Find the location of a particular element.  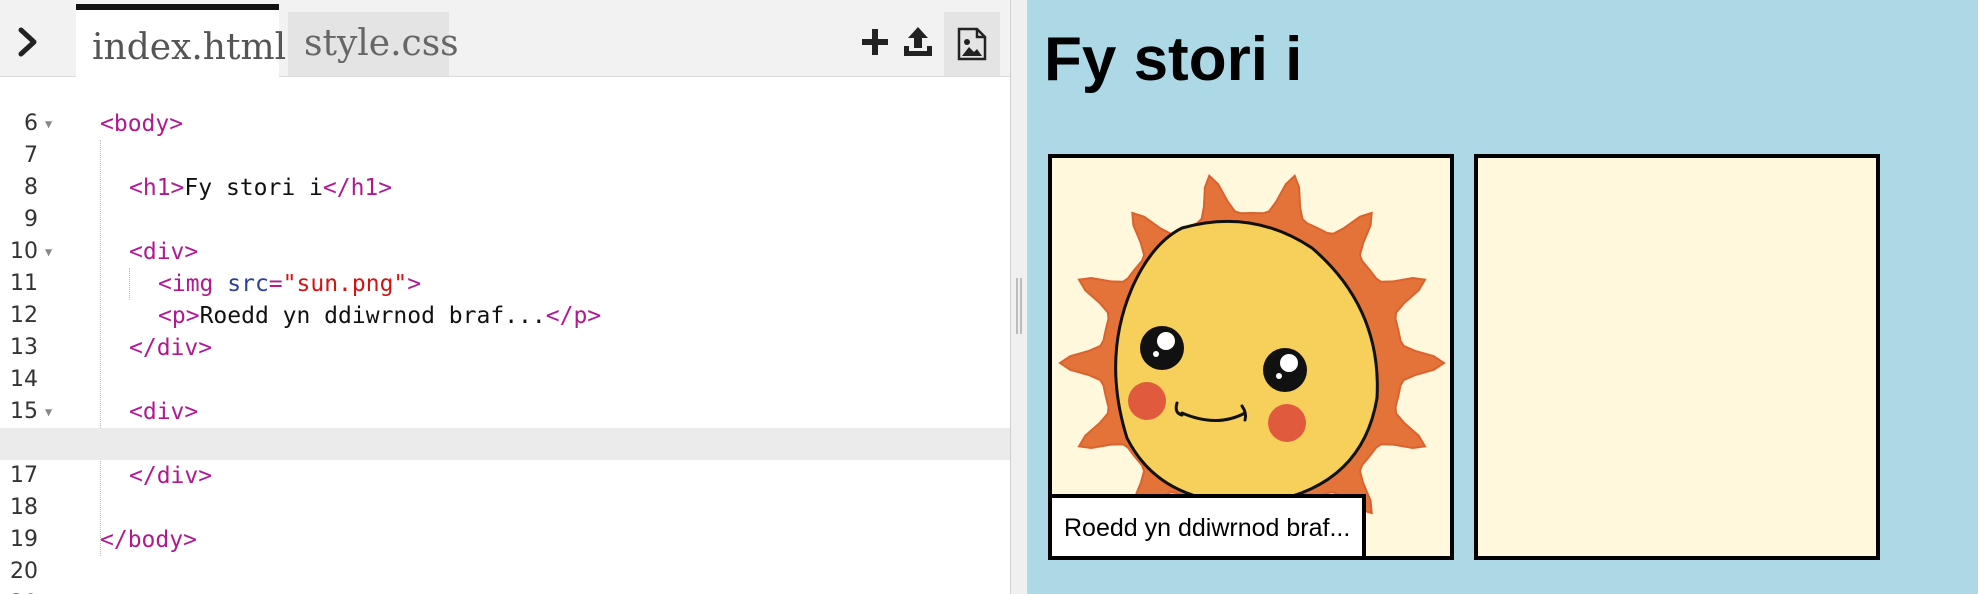

story-panel-empty is located at coordinates (1677, 357).